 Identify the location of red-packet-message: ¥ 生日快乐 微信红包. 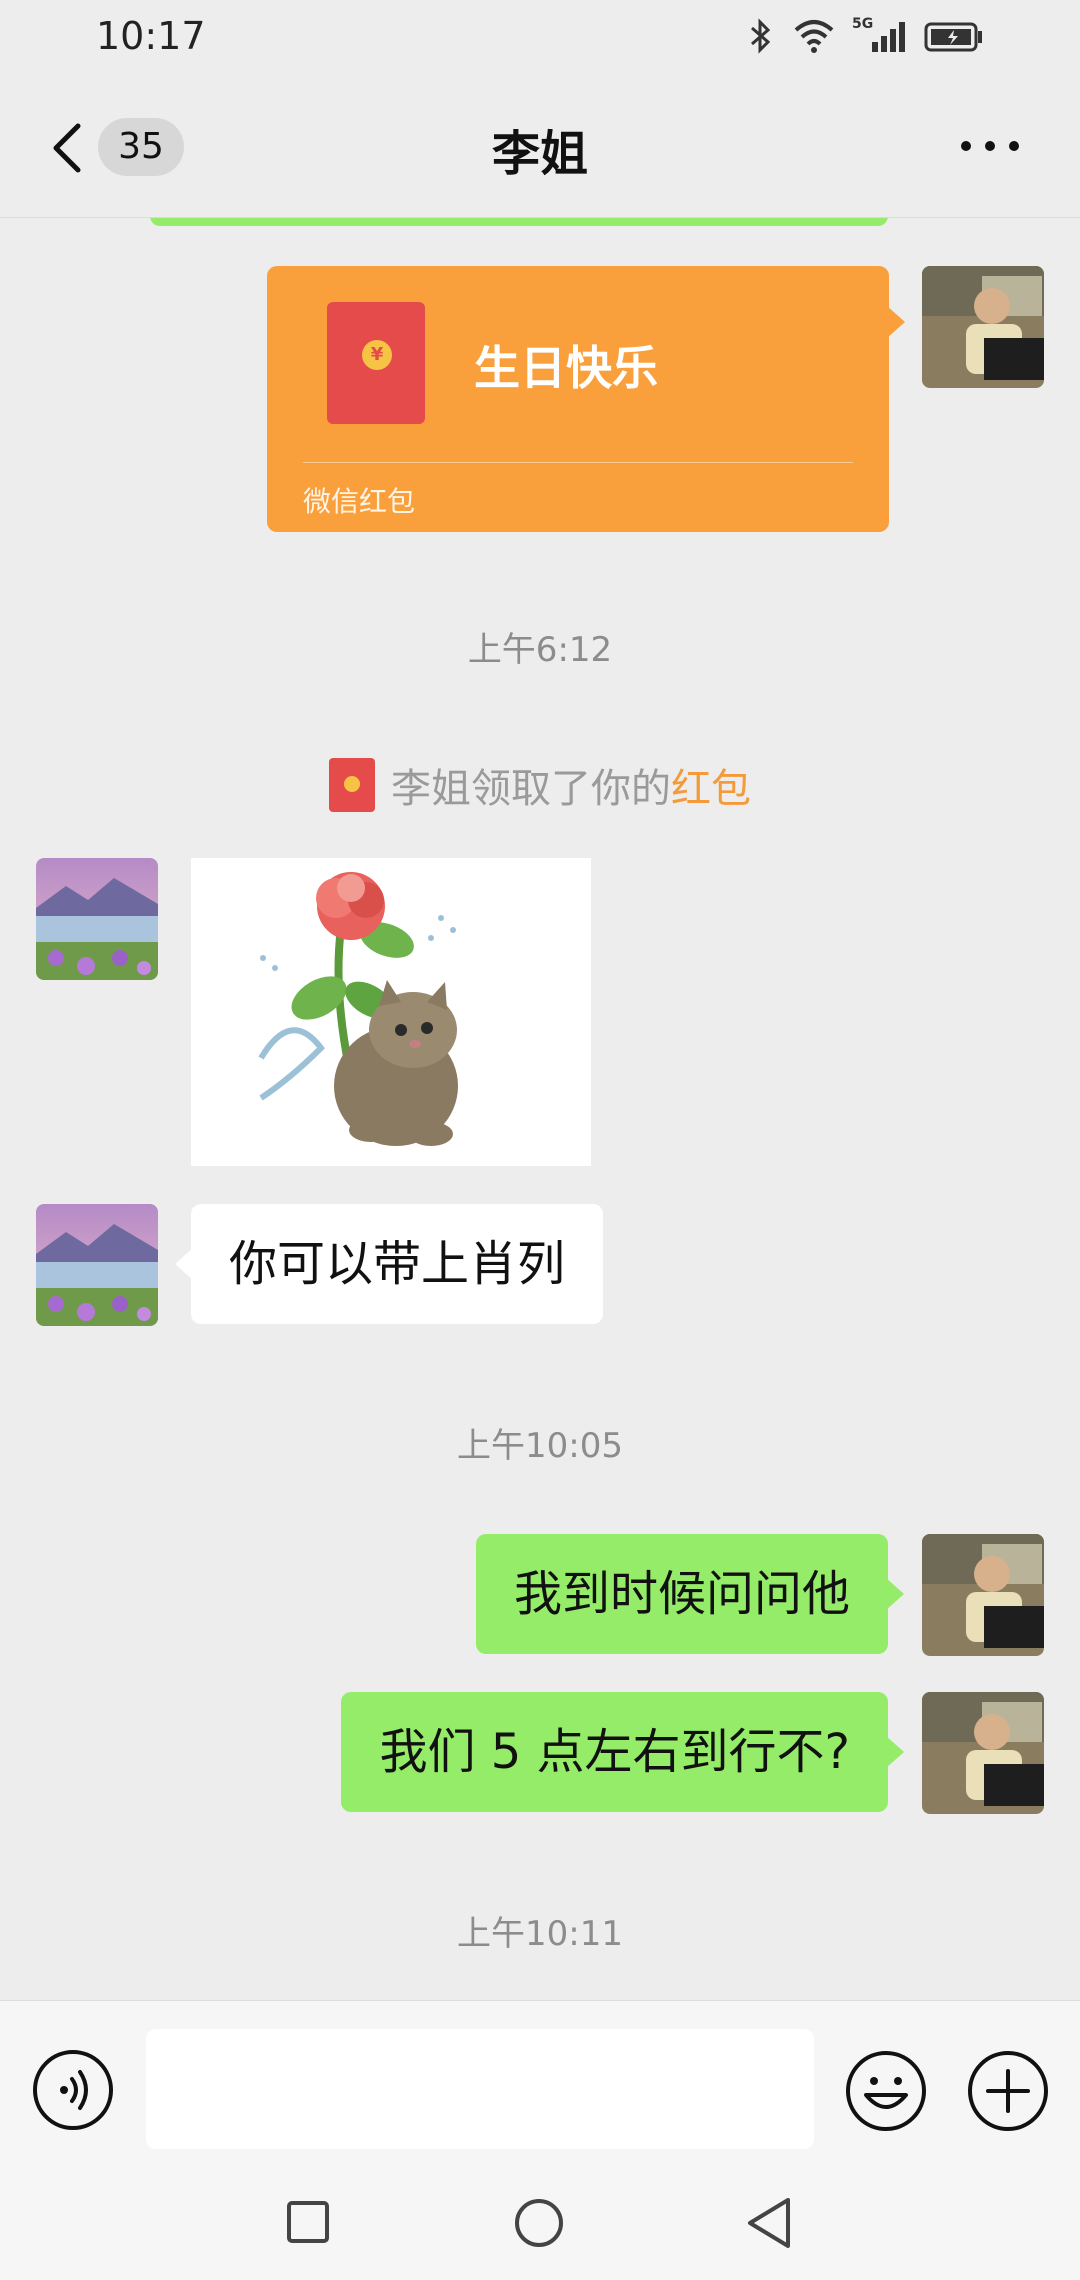
(586, 399).